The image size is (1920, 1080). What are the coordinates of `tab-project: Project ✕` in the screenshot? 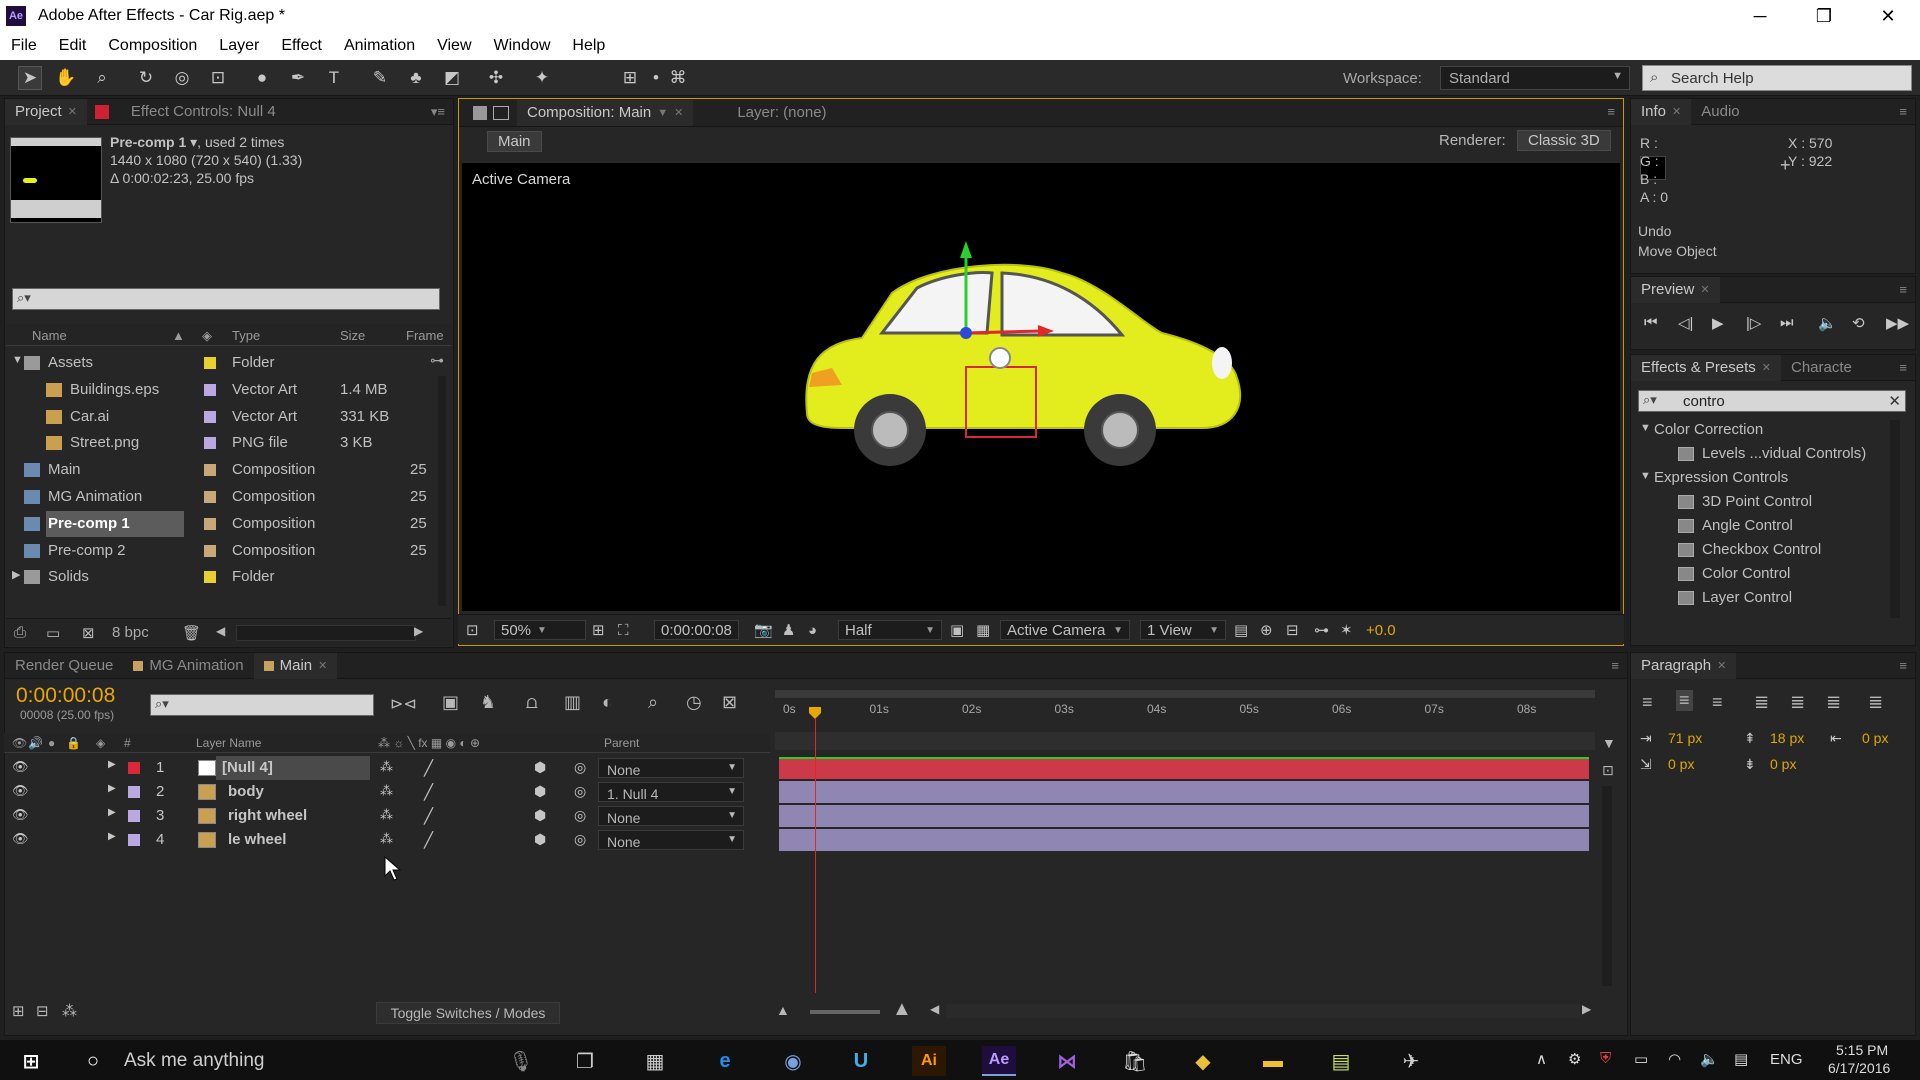 It's located at (46, 111).